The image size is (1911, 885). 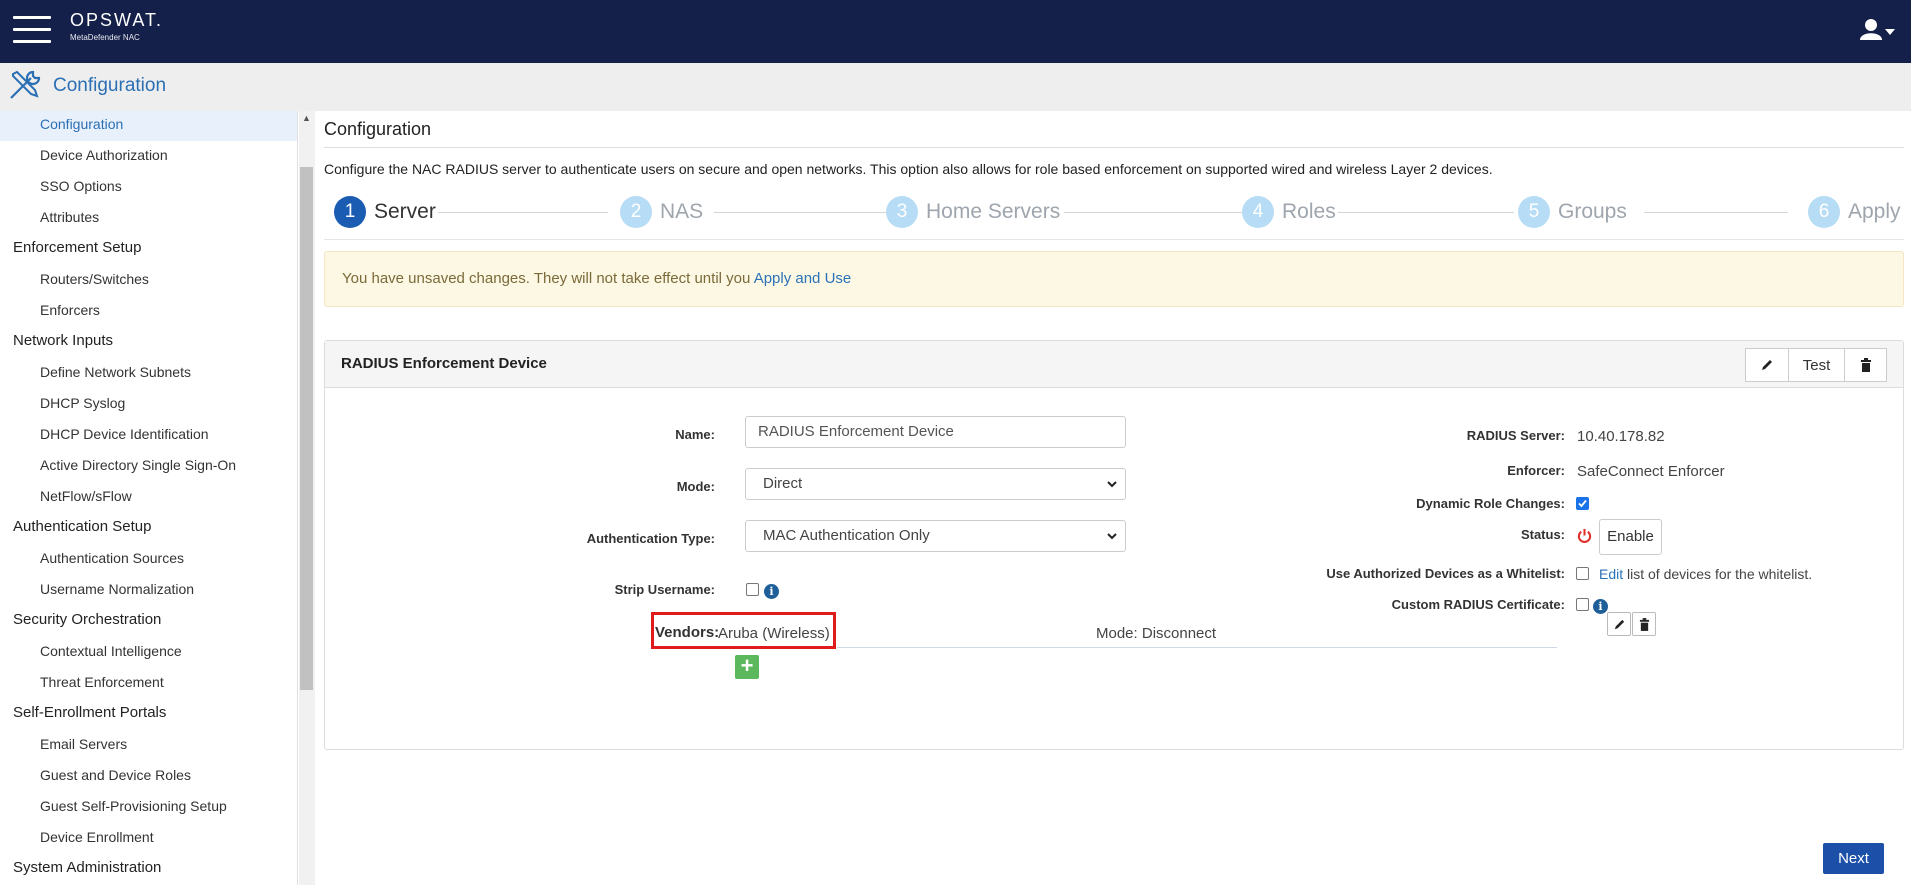 What do you see at coordinates (803, 278) in the screenshot?
I see `apply-and-use-link: Apply and Use` at bounding box center [803, 278].